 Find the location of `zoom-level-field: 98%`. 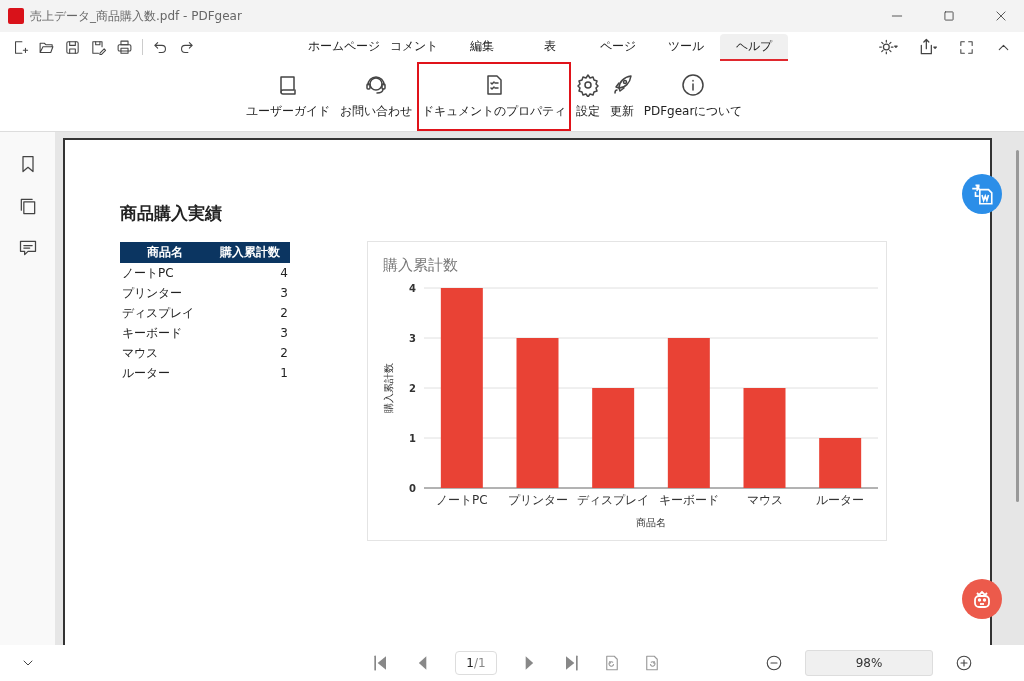

zoom-level-field: 98% is located at coordinates (869, 663).